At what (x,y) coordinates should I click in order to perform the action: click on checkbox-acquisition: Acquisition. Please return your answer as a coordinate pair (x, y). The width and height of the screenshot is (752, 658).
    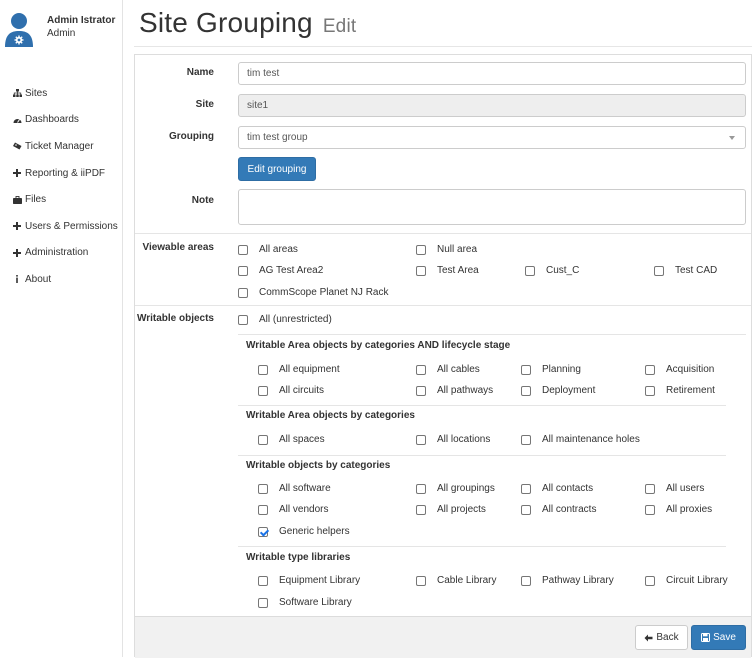
    Looking at the image, I should click on (679, 369).